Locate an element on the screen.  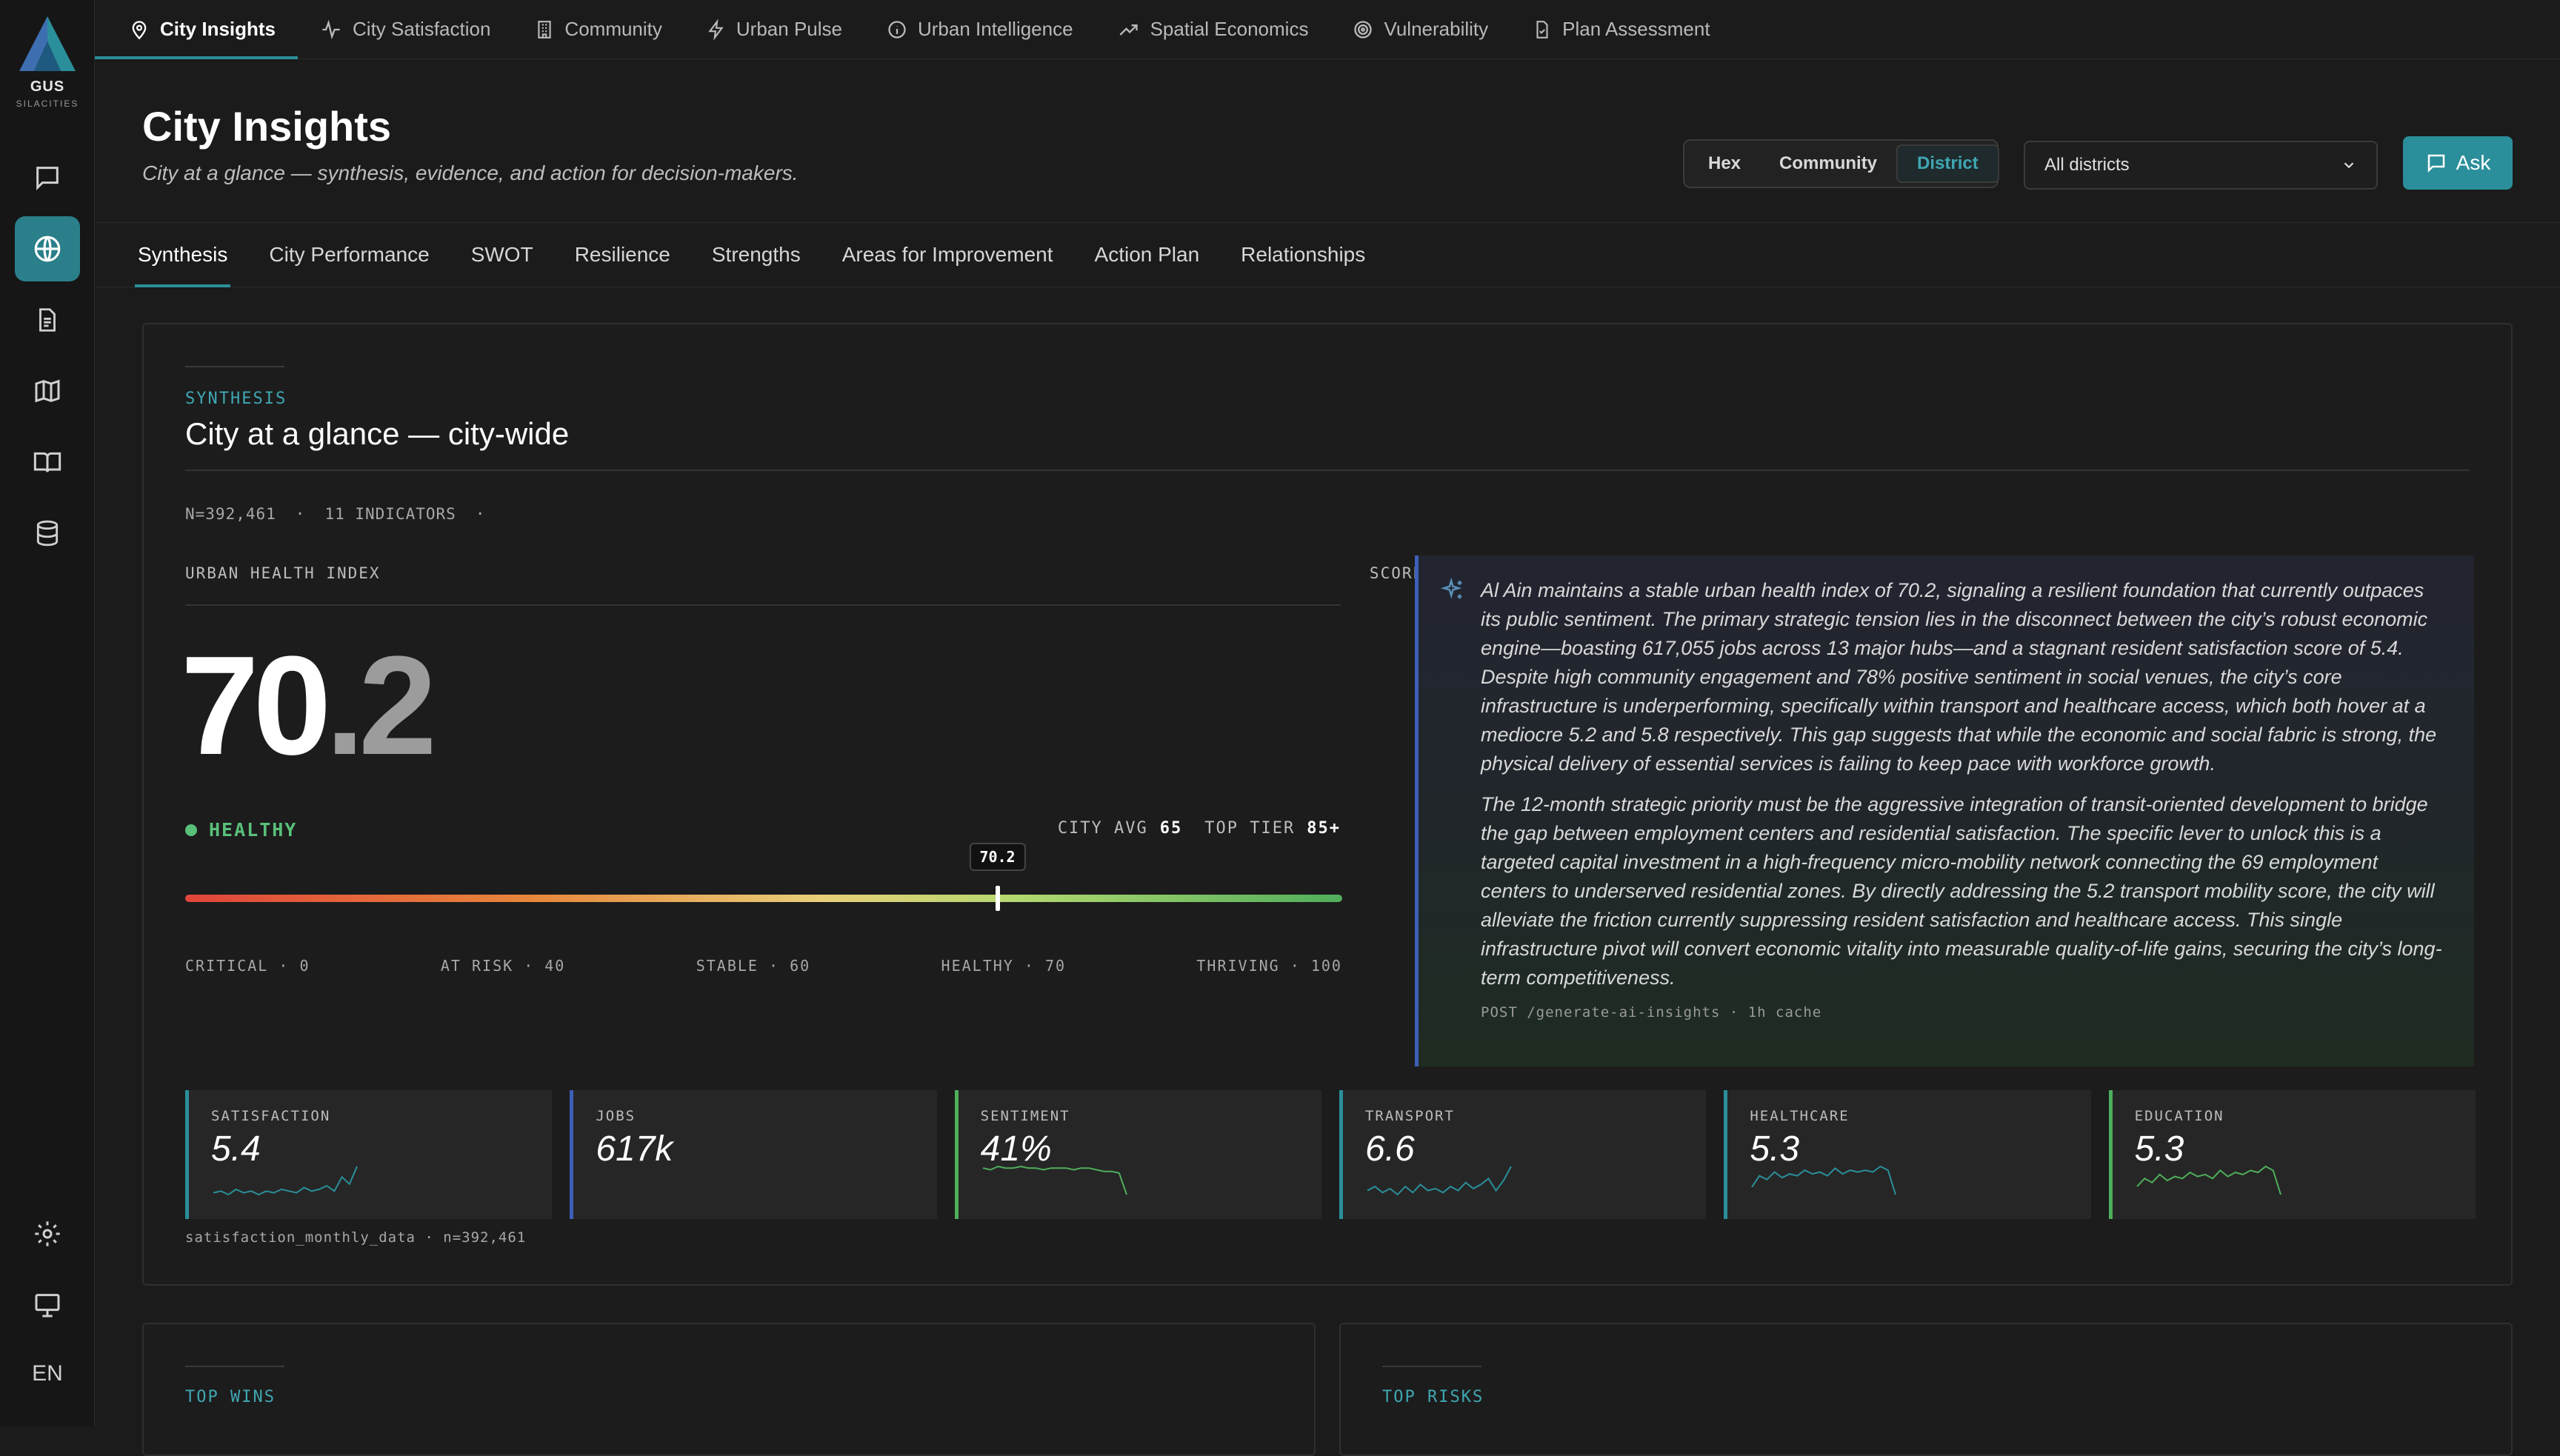
sidebar-document-button is located at coordinates (47, 320).